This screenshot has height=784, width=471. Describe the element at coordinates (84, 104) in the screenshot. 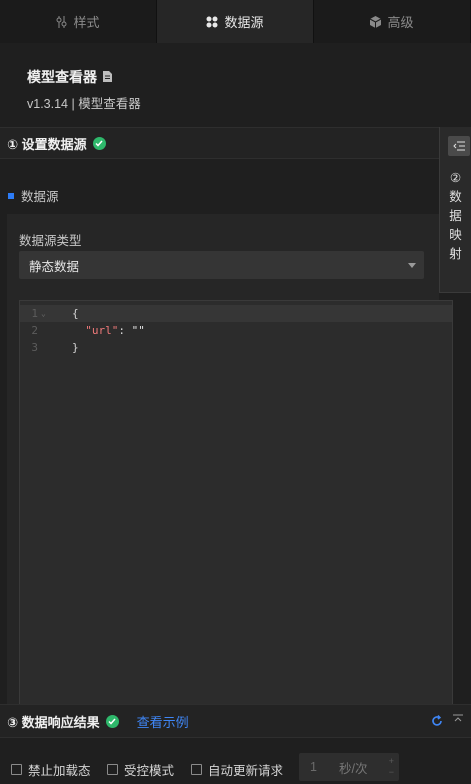

I see `component-version: v1.3.14 | 模型查看器` at that location.